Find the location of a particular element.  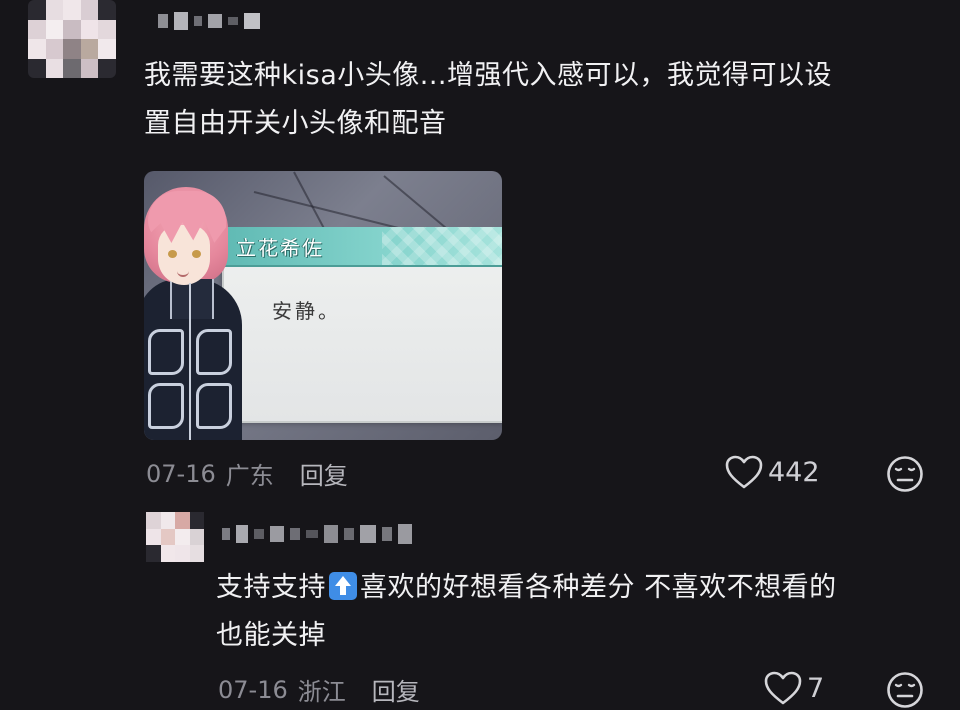

like-button: 7 is located at coordinates (793, 688).